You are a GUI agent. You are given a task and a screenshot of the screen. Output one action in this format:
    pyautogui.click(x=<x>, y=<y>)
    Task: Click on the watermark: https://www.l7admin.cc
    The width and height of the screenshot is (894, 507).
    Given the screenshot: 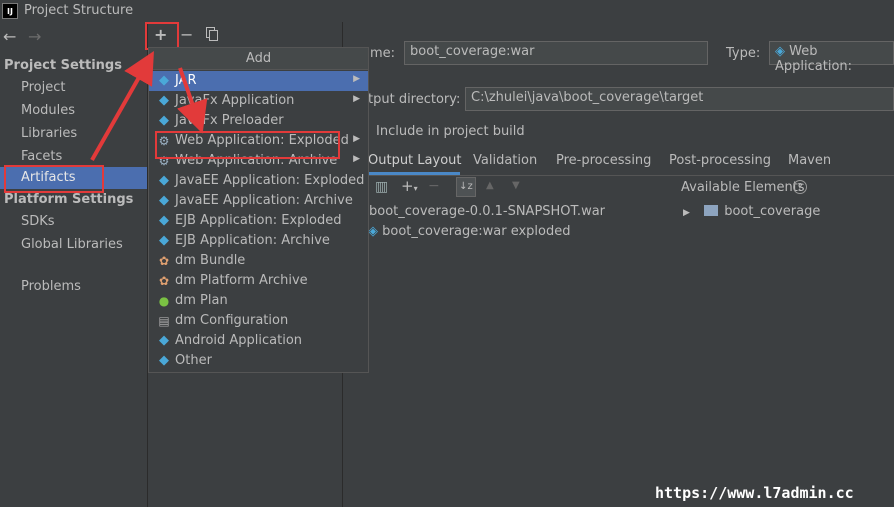 What is the action you would take?
    pyautogui.click(x=754, y=493)
    